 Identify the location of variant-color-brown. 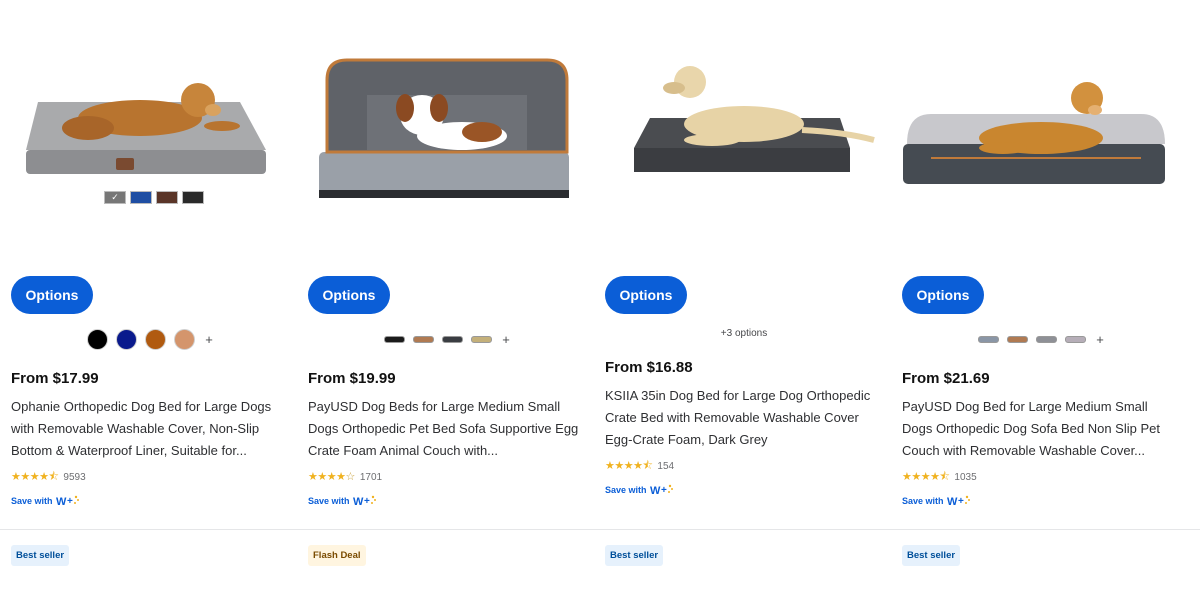
(156, 339).